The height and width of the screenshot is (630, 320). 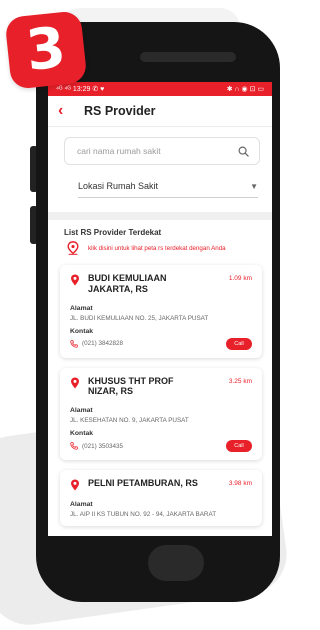 What do you see at coordinates (131, 386) in the screenshot?
I see `hospital-name: KHUSUS THT PROF NIZAR, RS` at bounding box center [131, 386].